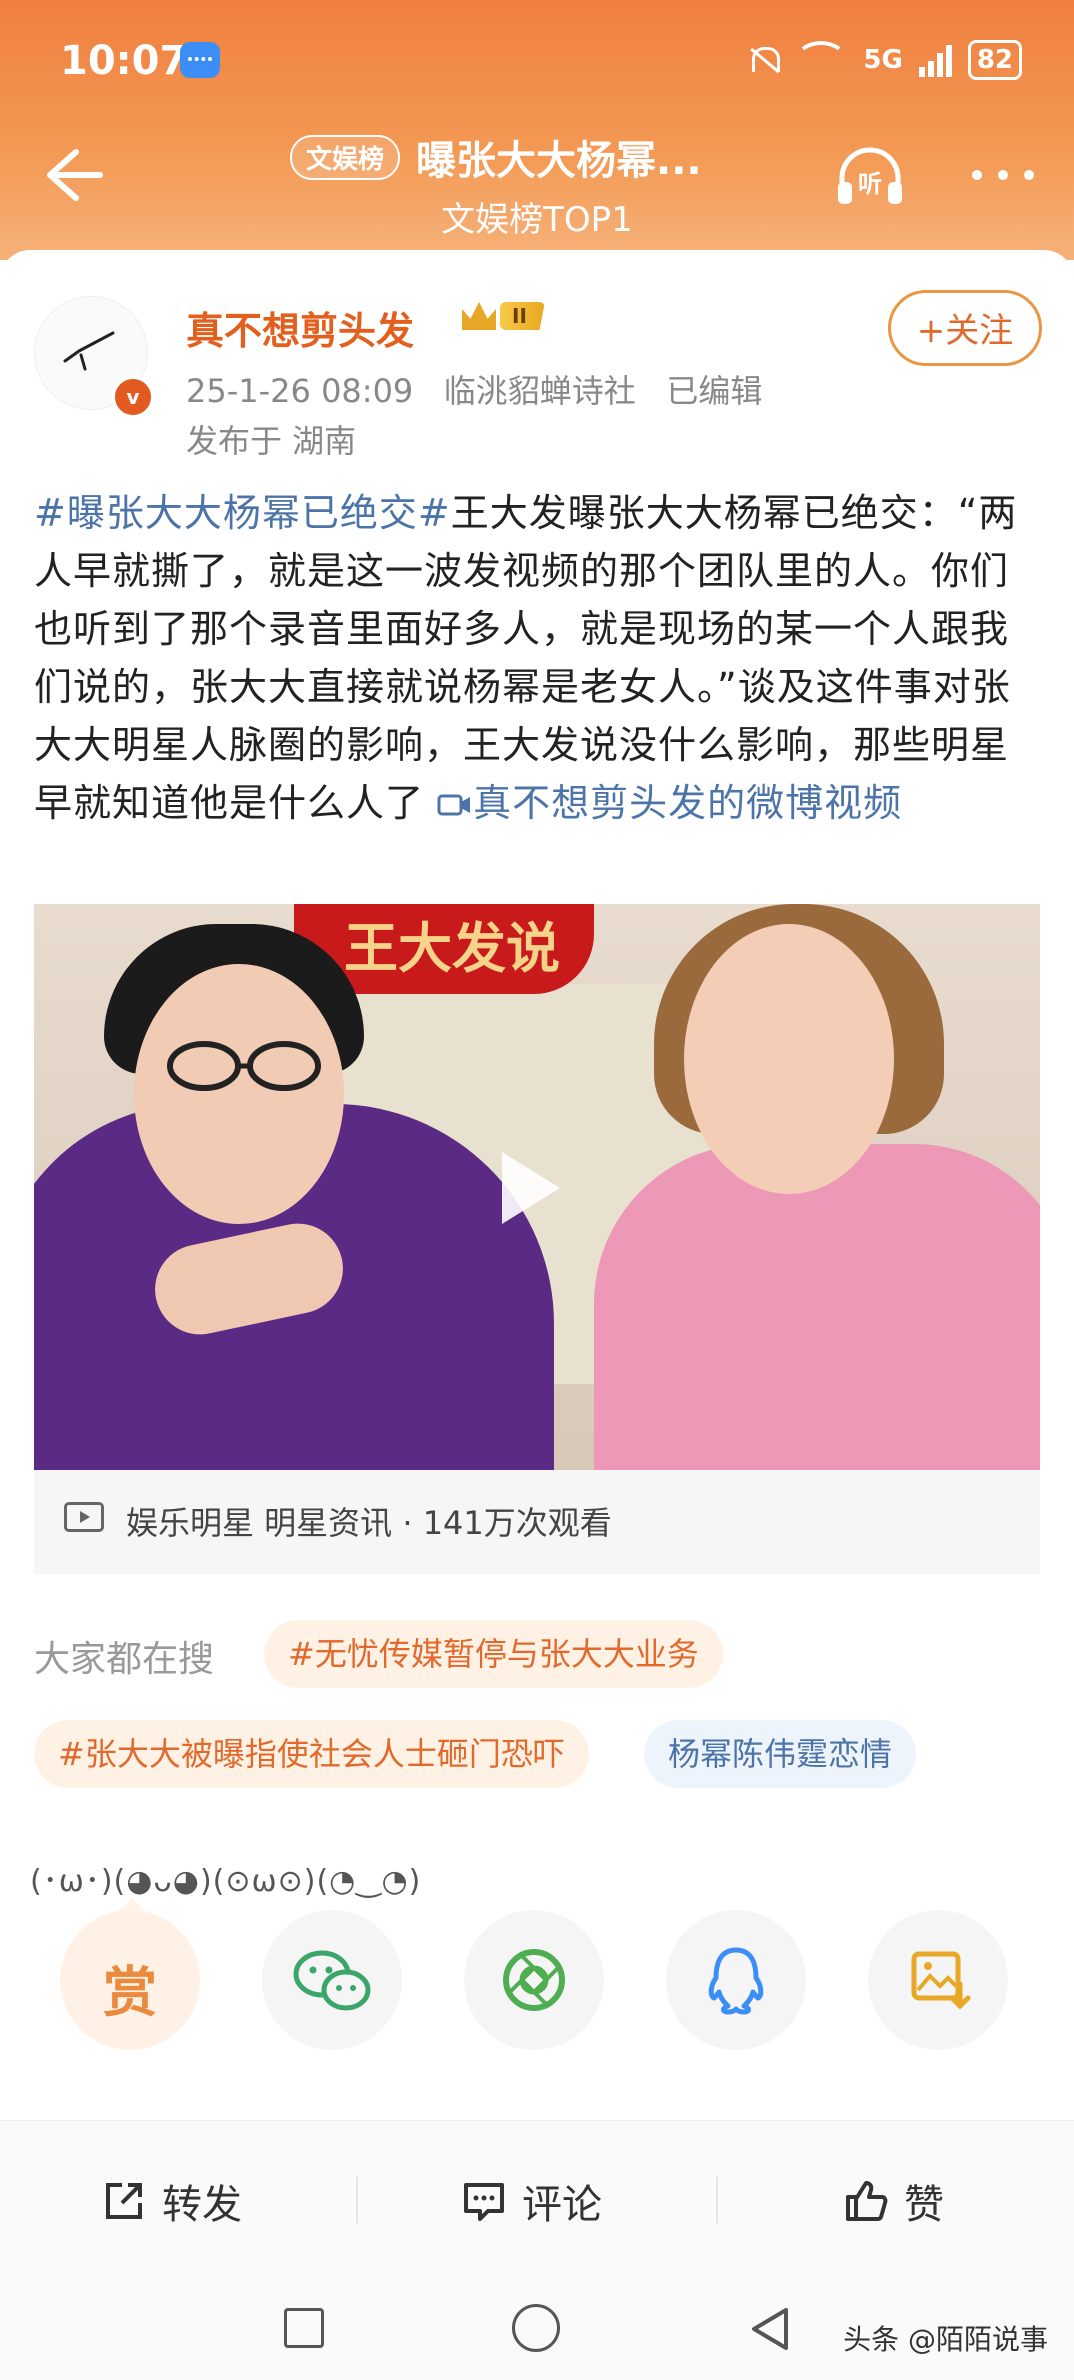 The height and width of the screenshot is (2380, 1074). What do you see at coordinates (202, 2205) in the screenshot?
I see `repost-label: 转发` at bounding box center [202, 2205].